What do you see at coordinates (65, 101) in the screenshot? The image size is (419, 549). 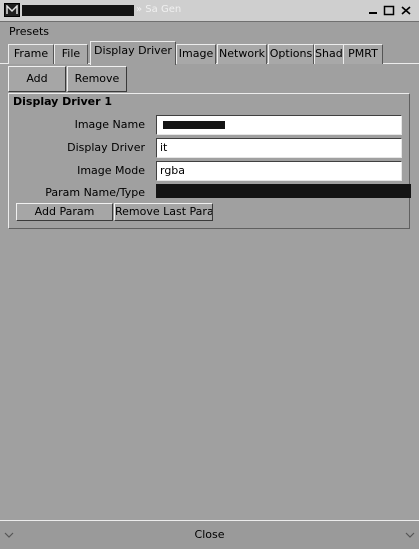 I see `group-title: Display Driver 1` at bounding box center [65, 101].